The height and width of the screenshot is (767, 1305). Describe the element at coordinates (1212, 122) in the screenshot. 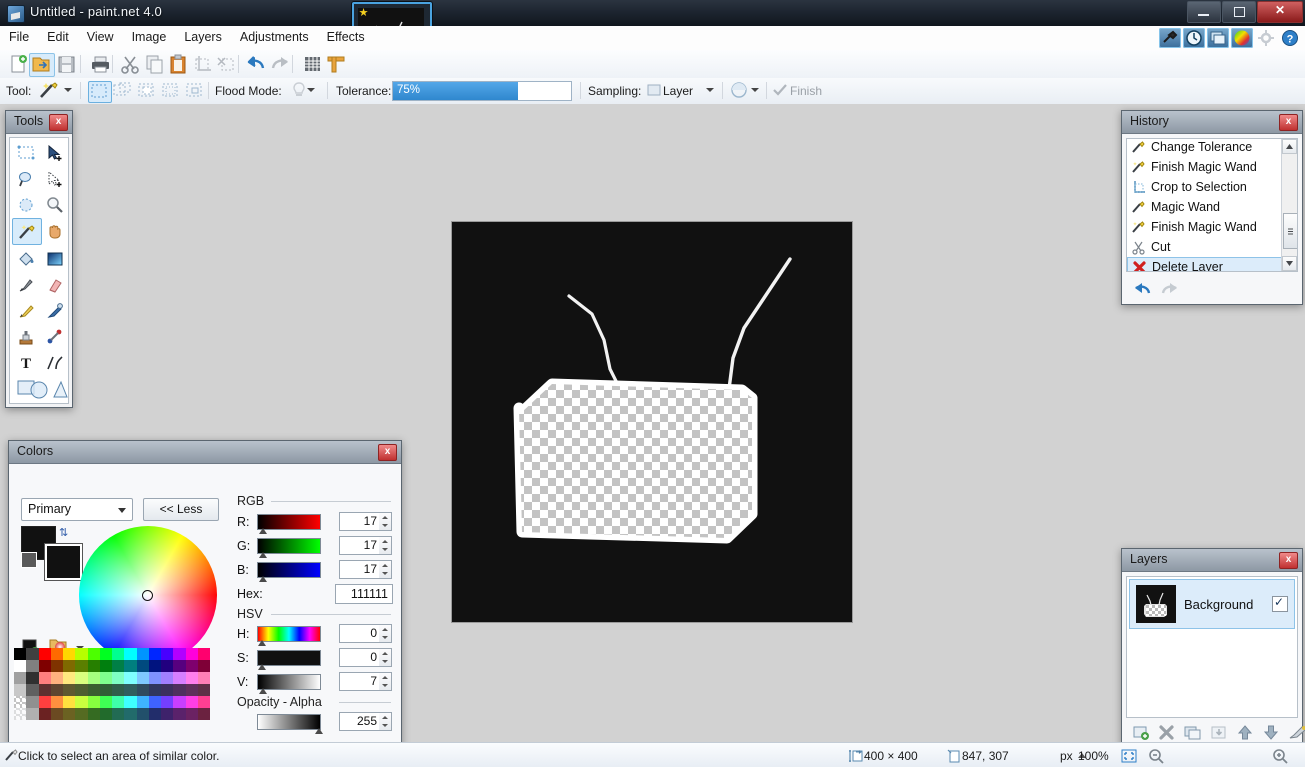

I see `history-panel-titlebar: History x` at that location.